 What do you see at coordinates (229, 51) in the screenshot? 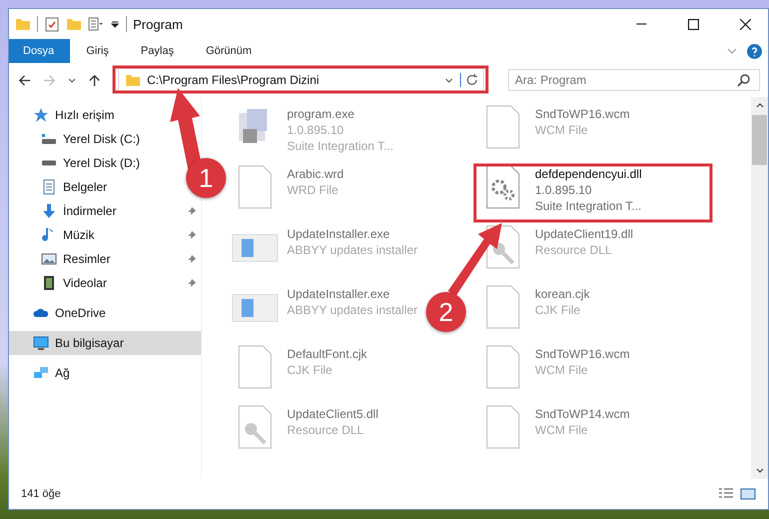
I see `ribbon-tab: Görünüm` at bounding box center [229, 51].